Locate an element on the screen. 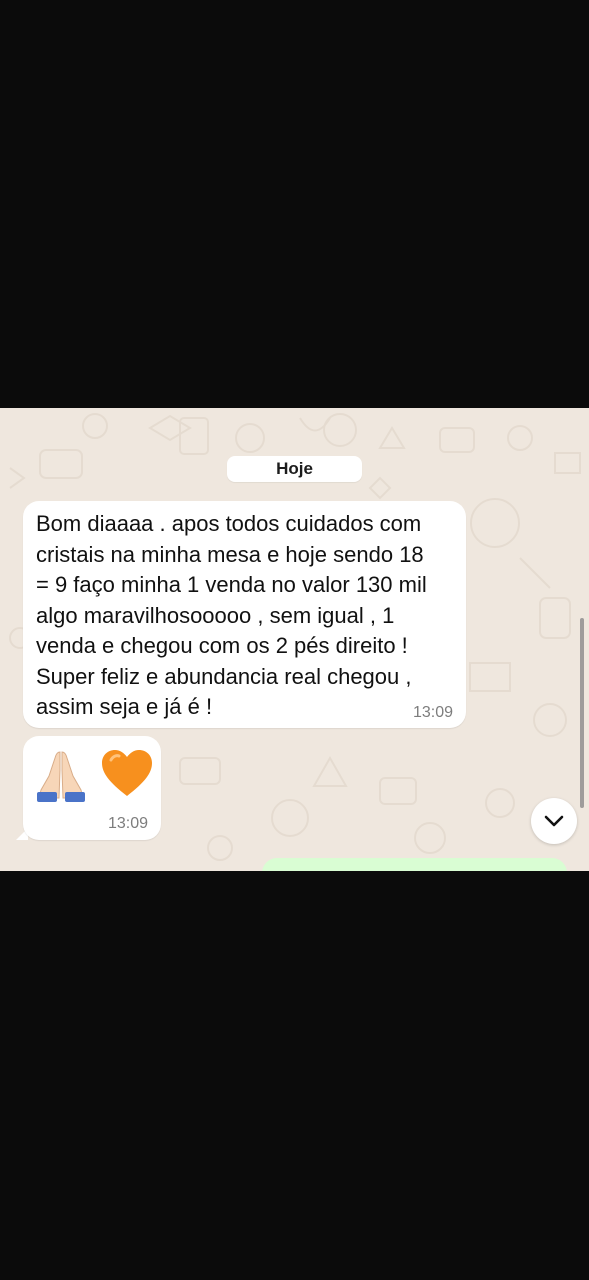 The image size is (589, 1280). outgoing-message-bubble-partial is located at coordinates (414, 864).